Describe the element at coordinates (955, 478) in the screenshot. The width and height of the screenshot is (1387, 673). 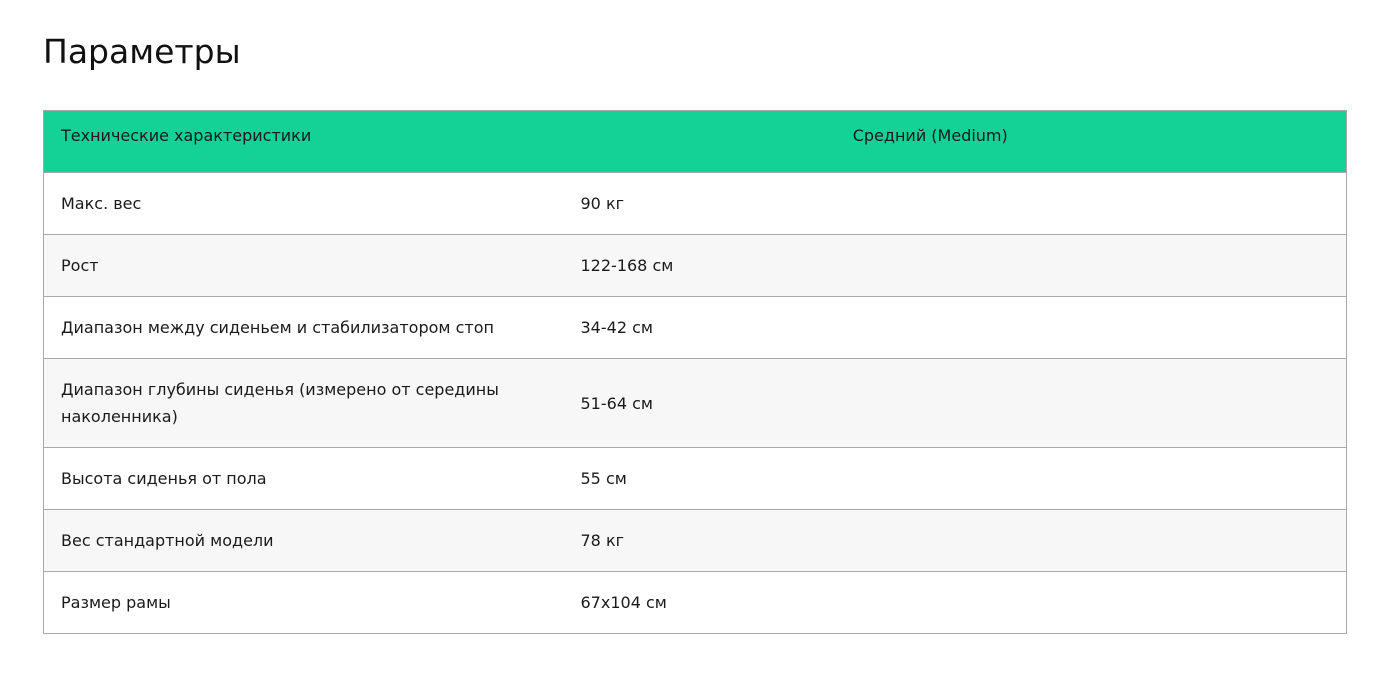
I see `row-value: 55 см` at that location.